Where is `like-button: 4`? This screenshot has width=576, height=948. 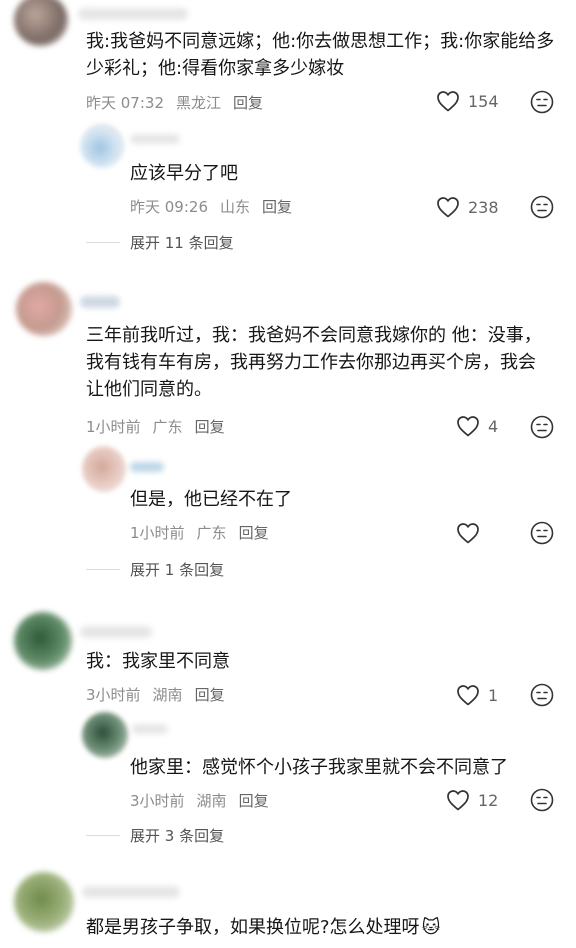 like-button: 4 is located at coordinates (477, 426).